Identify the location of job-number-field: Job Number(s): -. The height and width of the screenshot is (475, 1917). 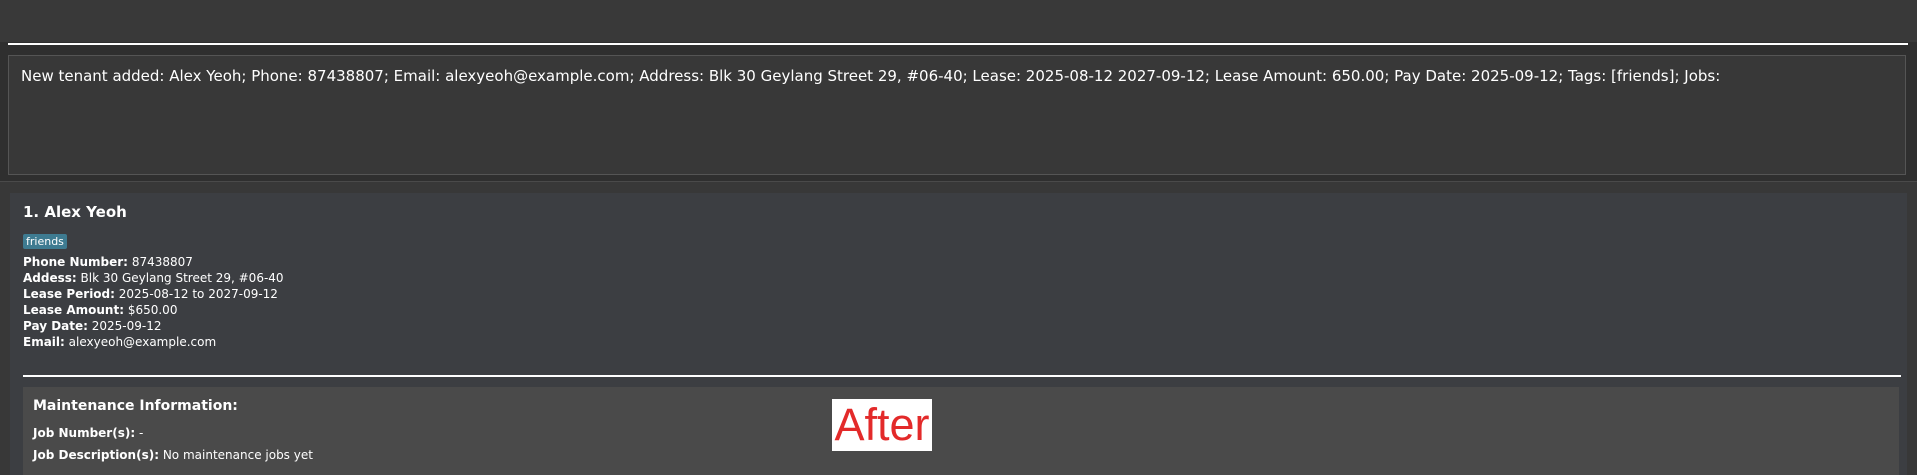
(88, 433).